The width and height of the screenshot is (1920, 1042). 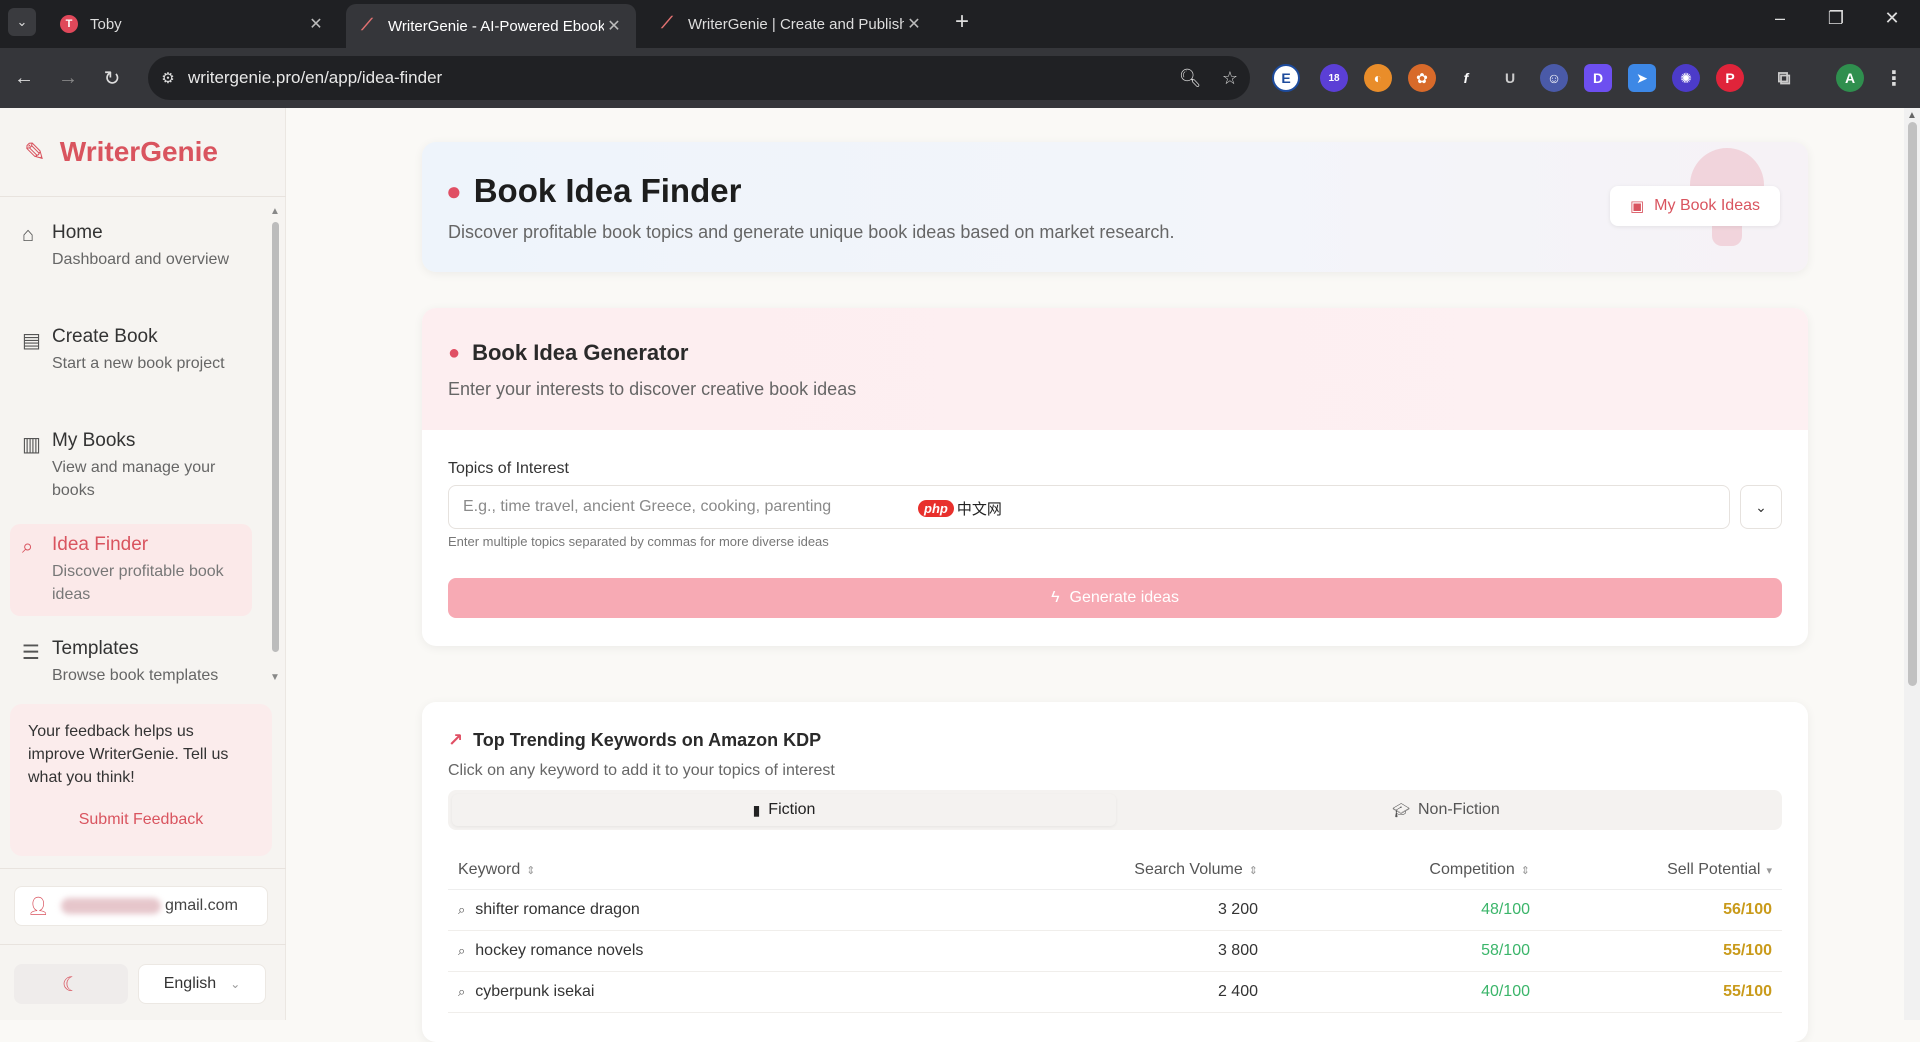 What do you see at coordinates (275, 677) in the screenshot?
I see `scroll-down-icon: ▼` at bounding box center [275, 677].